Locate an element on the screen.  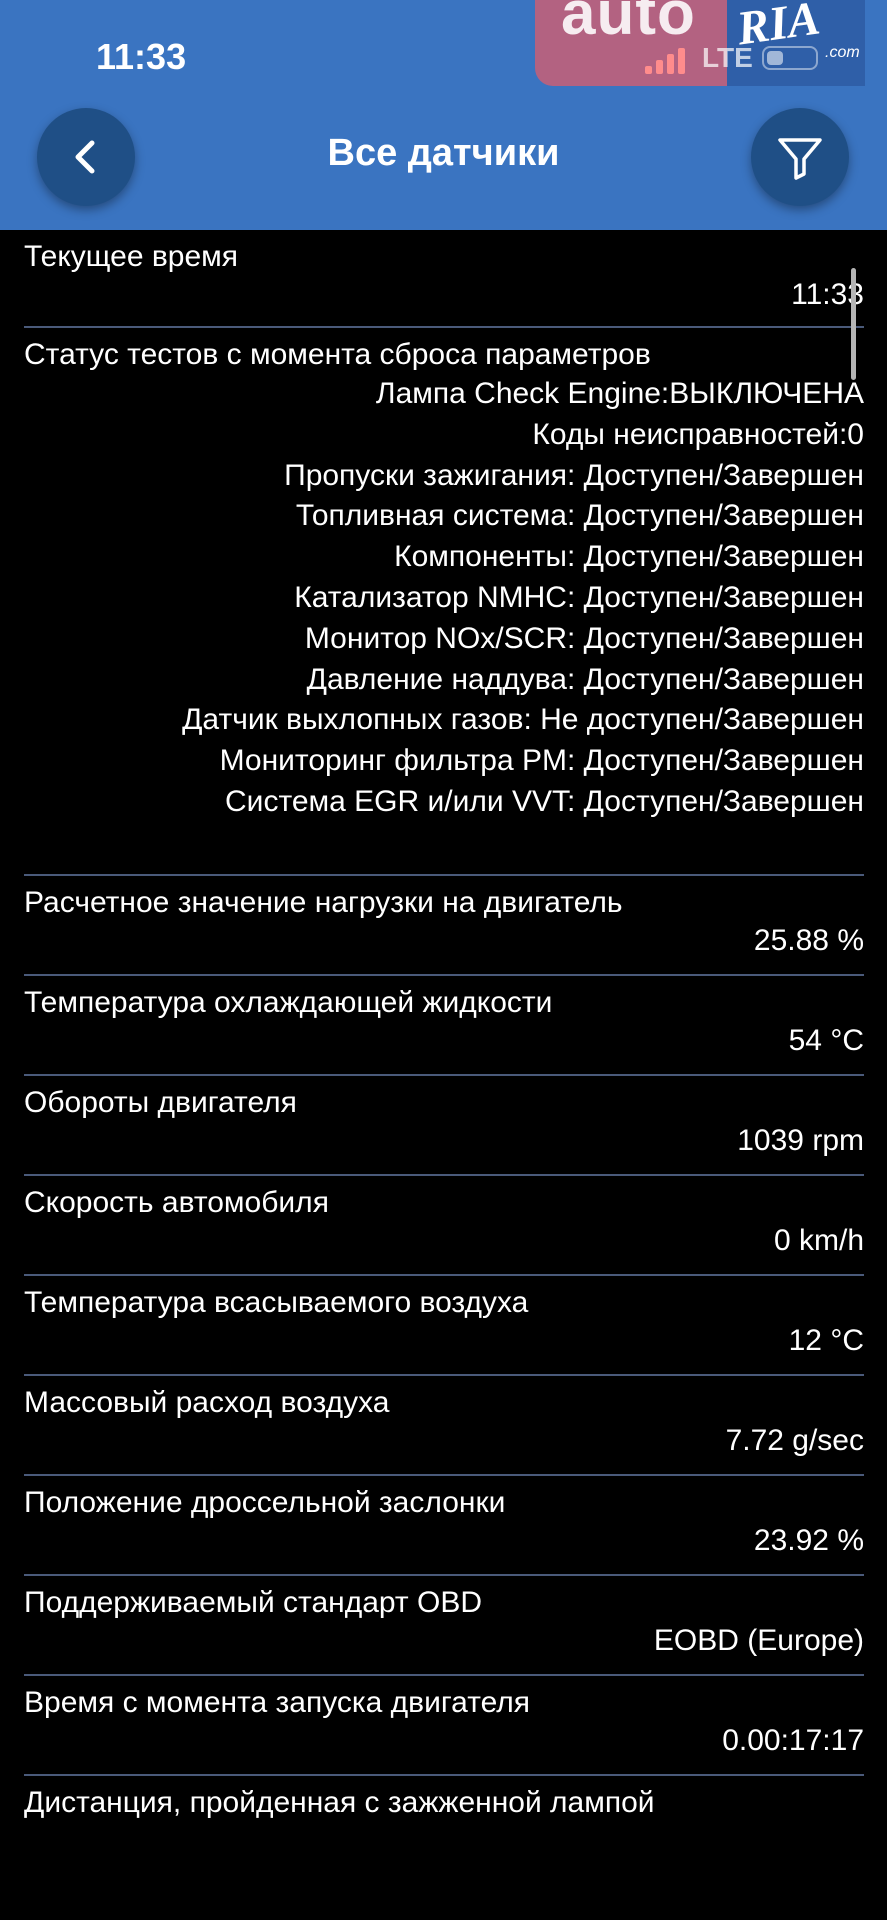
sensor-label: Температура всасываемого воздуха is located at coordinates (276, 1302).